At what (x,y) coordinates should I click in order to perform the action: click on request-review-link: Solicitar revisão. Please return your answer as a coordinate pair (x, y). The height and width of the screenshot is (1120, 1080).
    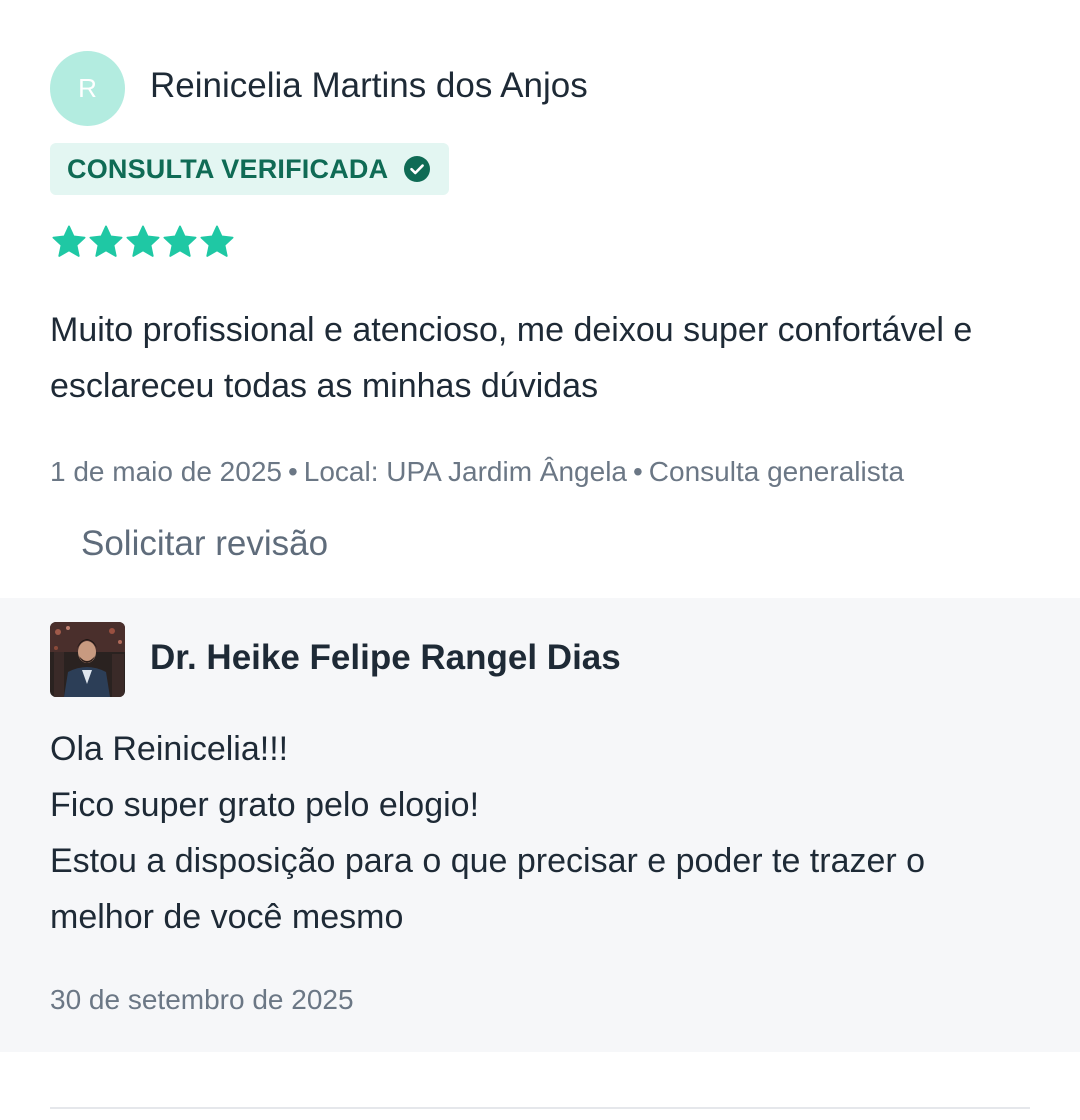
    Looking at the image, I should click on (204, 544).